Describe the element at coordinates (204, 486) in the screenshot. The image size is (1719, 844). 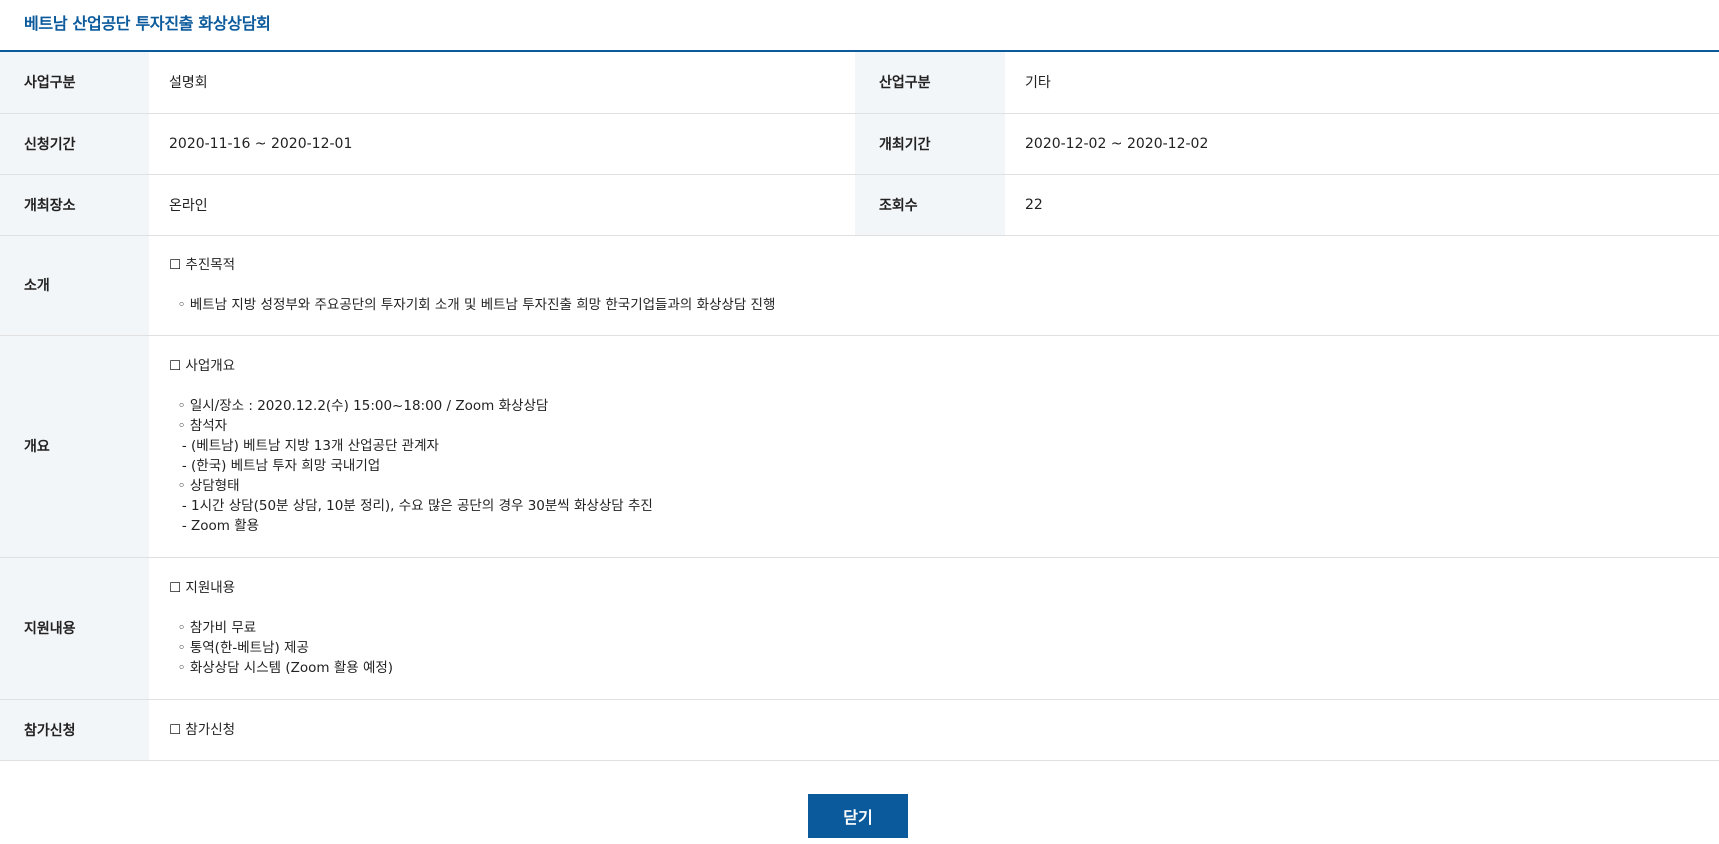
I see `content-line: ◦ 상담형태` at that location.